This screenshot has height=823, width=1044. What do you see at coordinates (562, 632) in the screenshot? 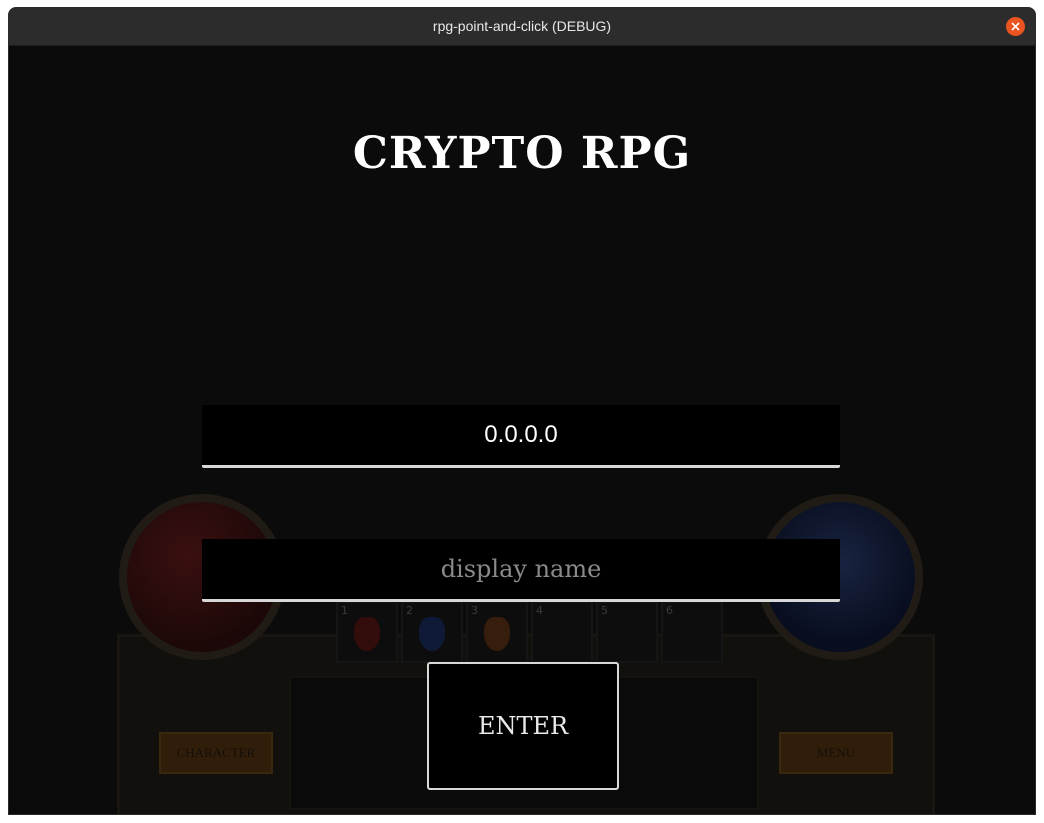
I see `hotbar-slot-4: 4` at bounding box center [562, 632].